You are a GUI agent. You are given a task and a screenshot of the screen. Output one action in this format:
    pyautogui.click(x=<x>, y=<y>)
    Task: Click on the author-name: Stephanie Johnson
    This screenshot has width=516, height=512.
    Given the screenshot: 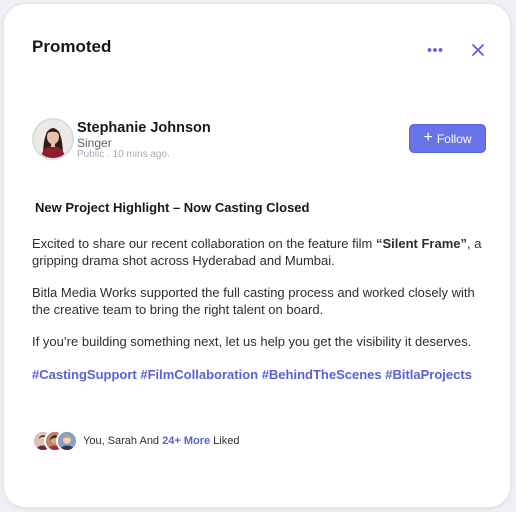 What is the action you would take?
    pyautogui.click(x=144, y=128)
    